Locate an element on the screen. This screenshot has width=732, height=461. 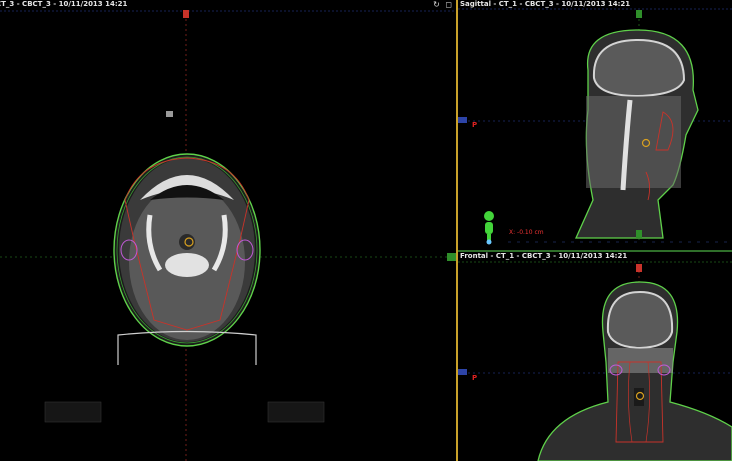
axial-couch-block-right is located at coordinates (296, 412).